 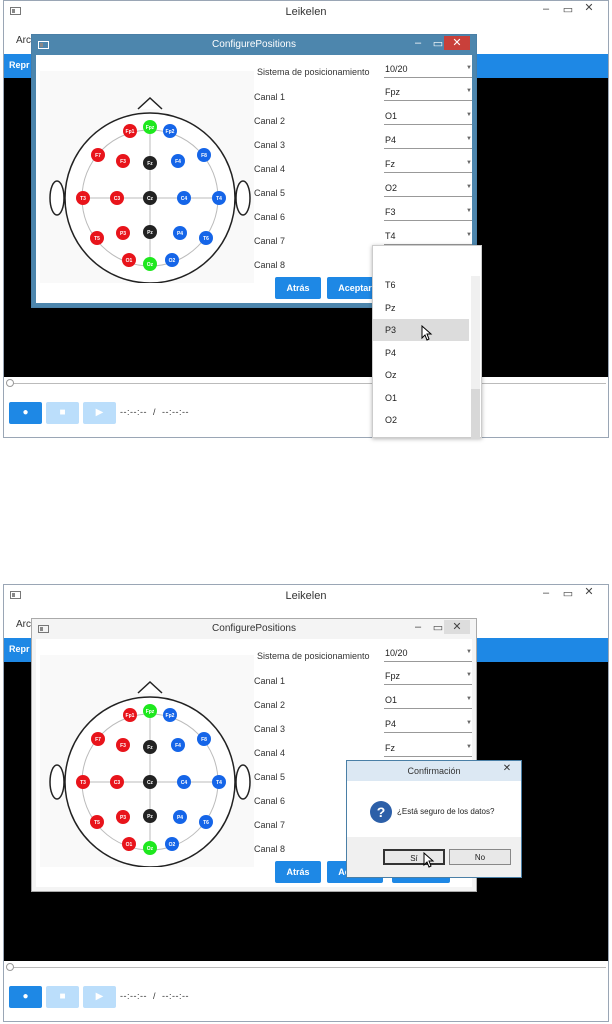 I want to click on channel-combo-5: O2 ▼, so click(x=428, y=189).